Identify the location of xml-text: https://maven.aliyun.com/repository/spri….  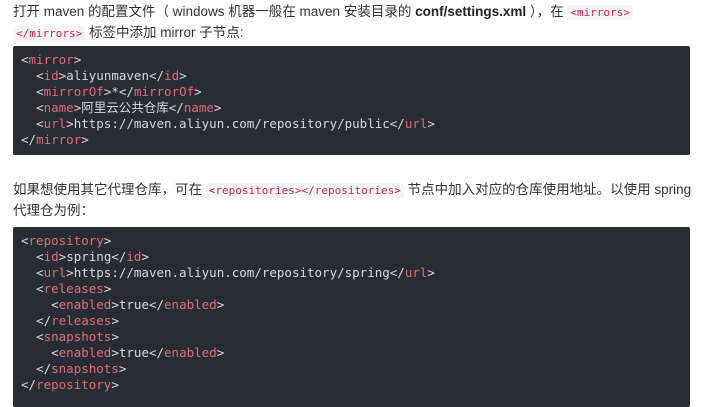
(231, 272).